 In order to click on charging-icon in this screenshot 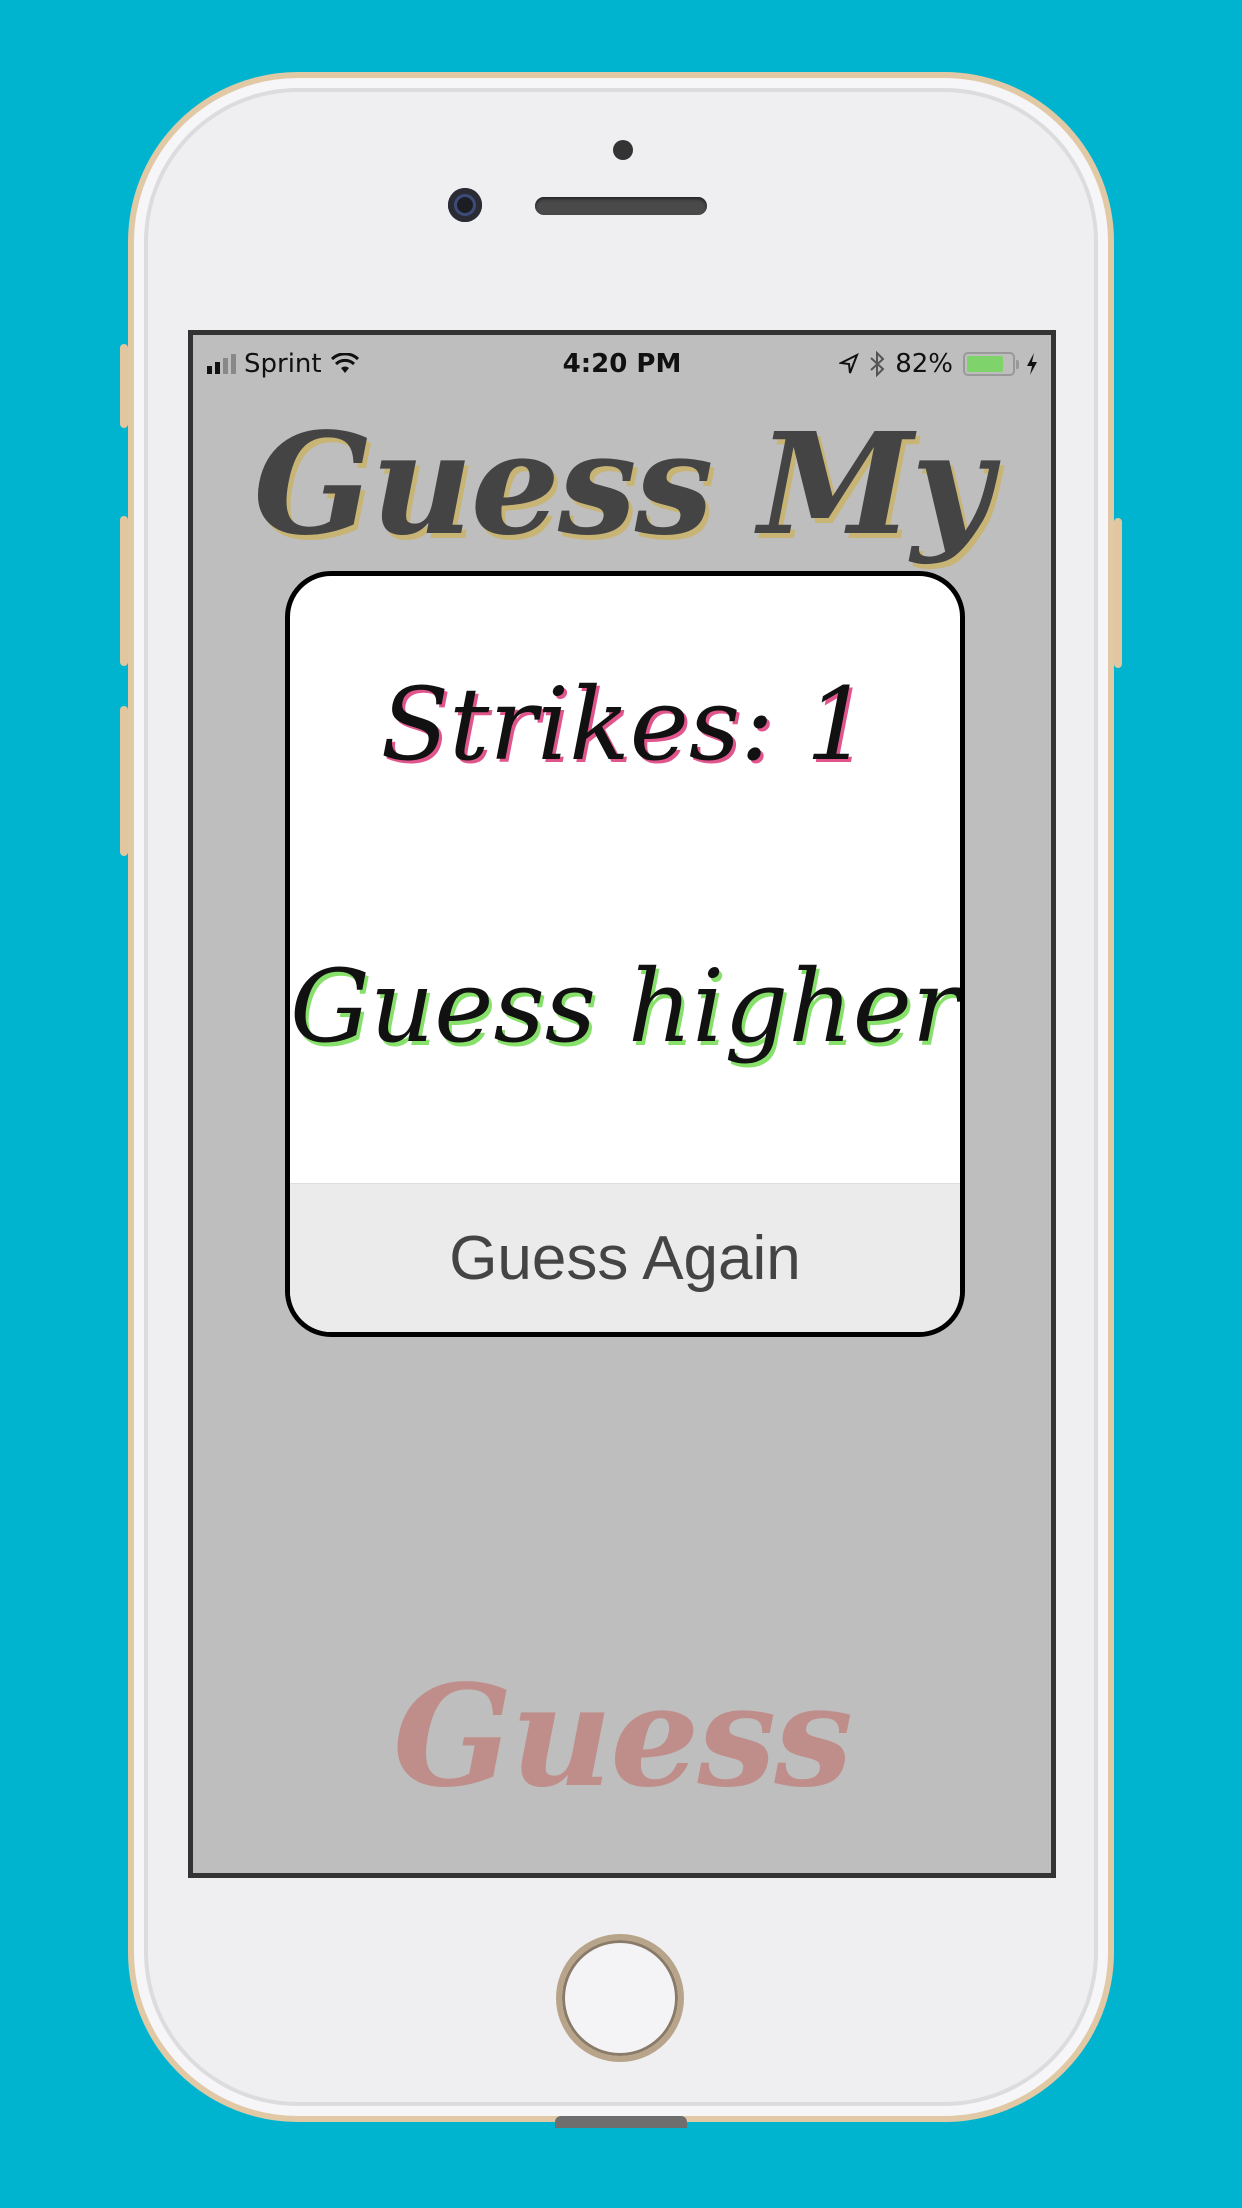, I will do `click(1032, 364)`.